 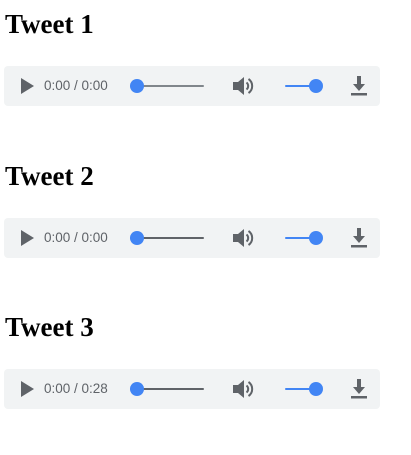 I want to click on tweet-title: Tweet 1, so click(x=49, y=24).